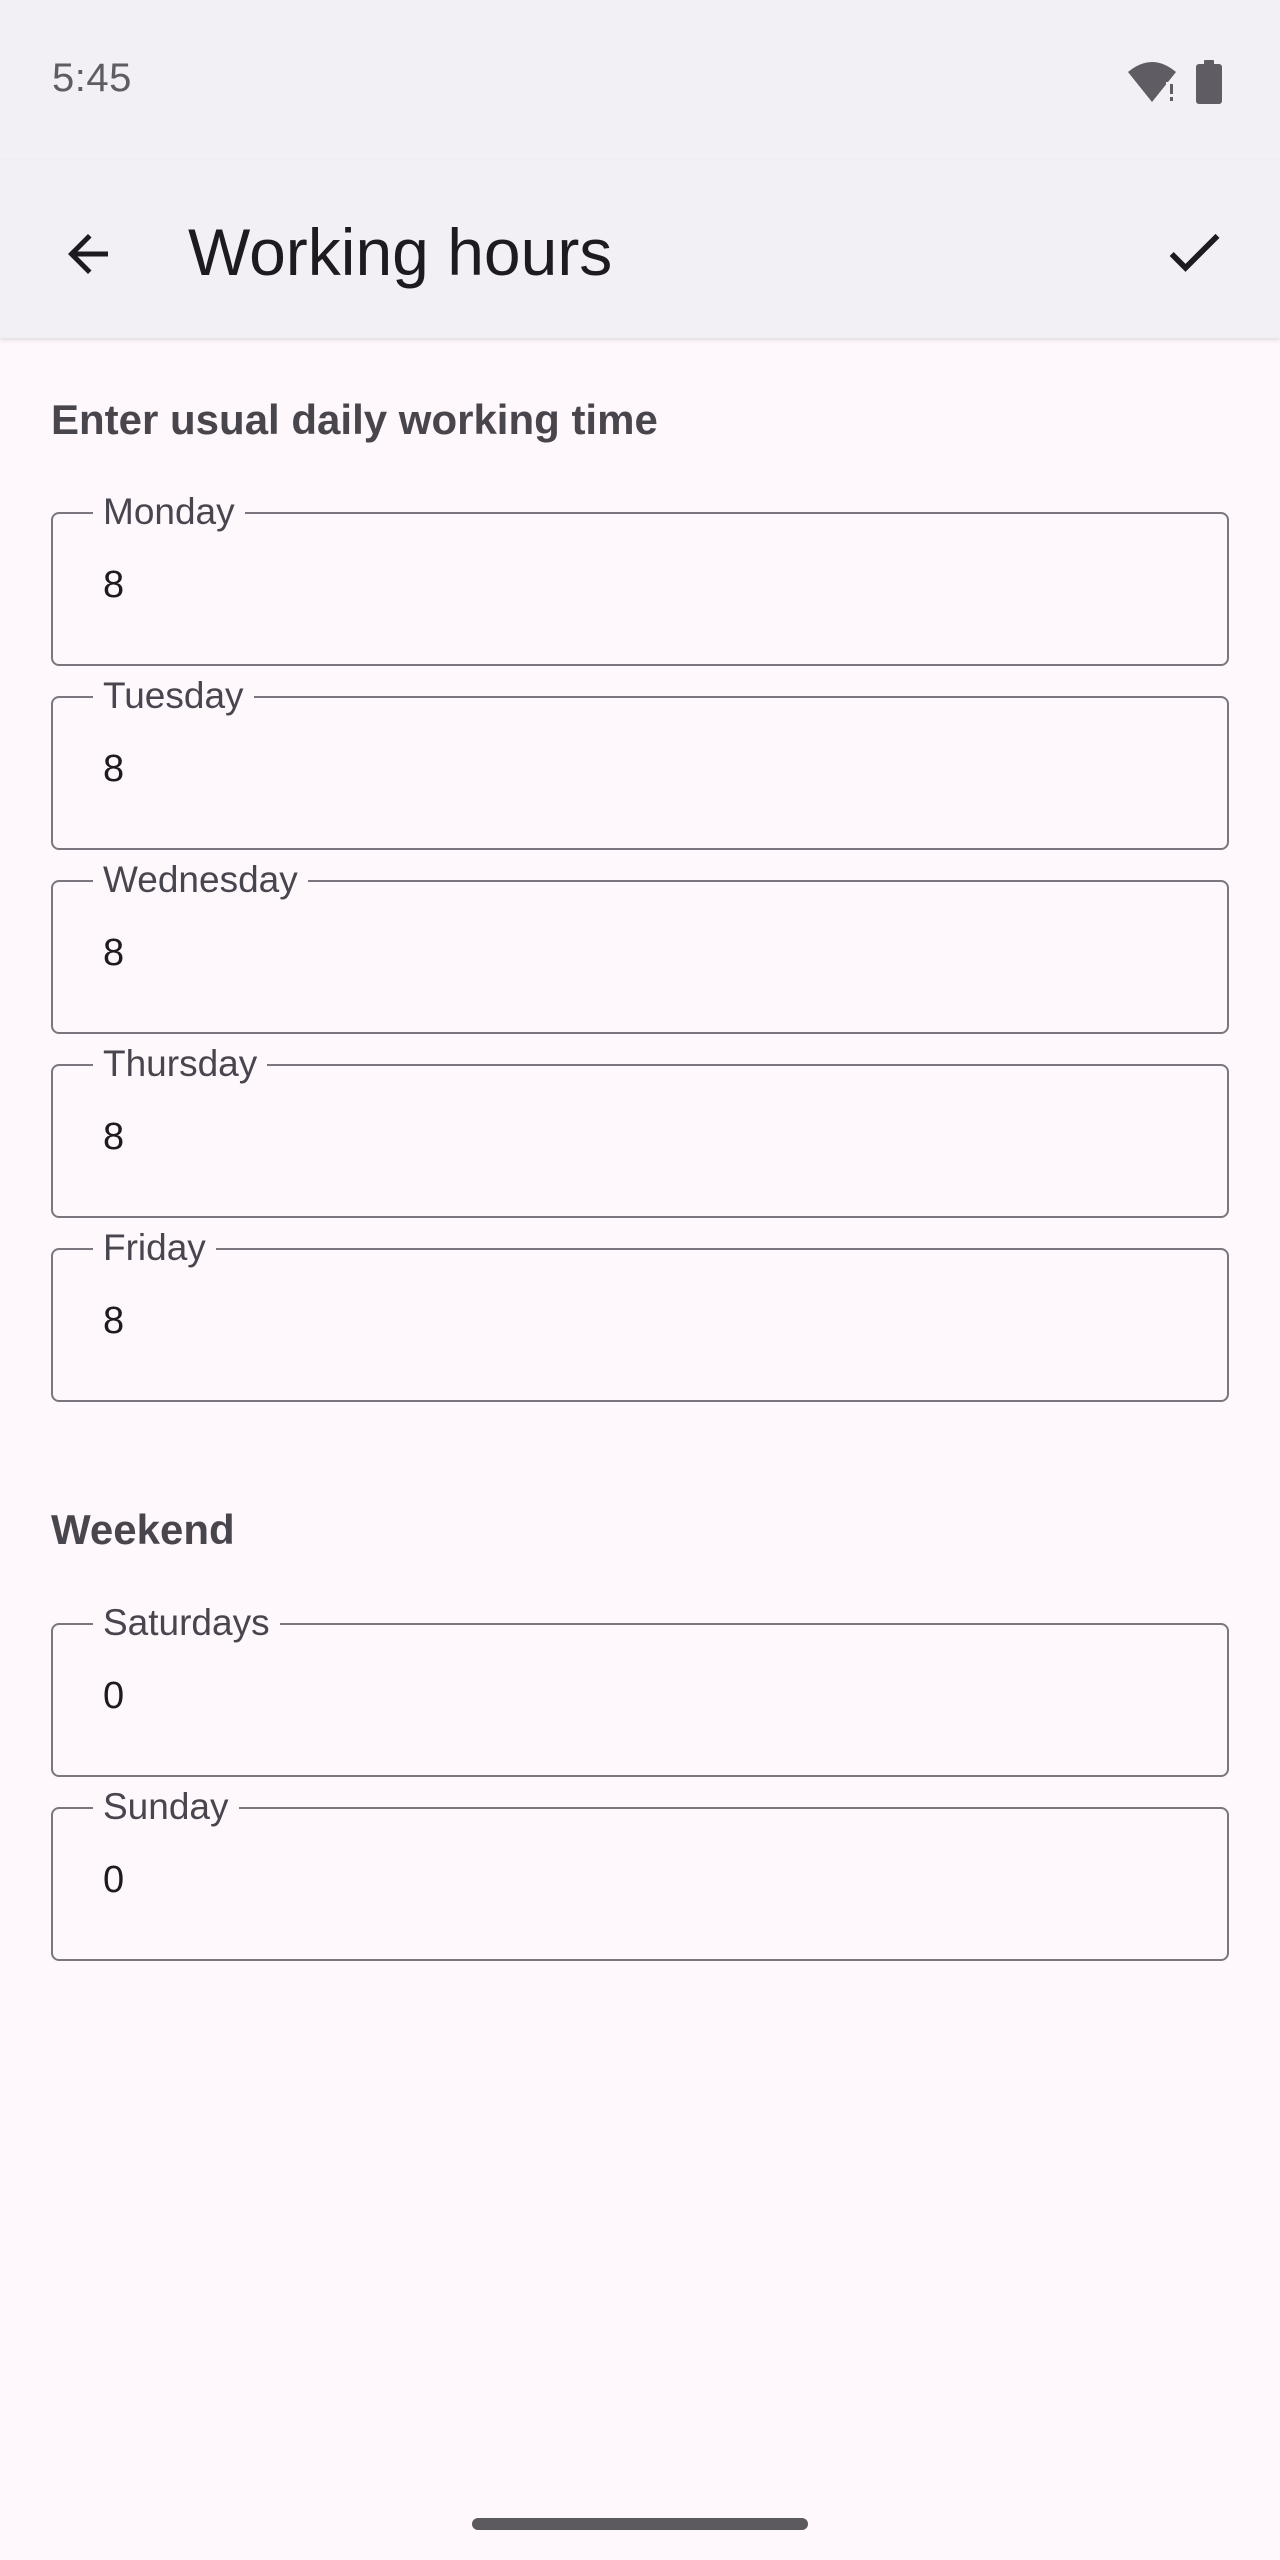 This screenshot has width=1280, height=2560. I want to click on page-title: Working hours, so click(400, 252).